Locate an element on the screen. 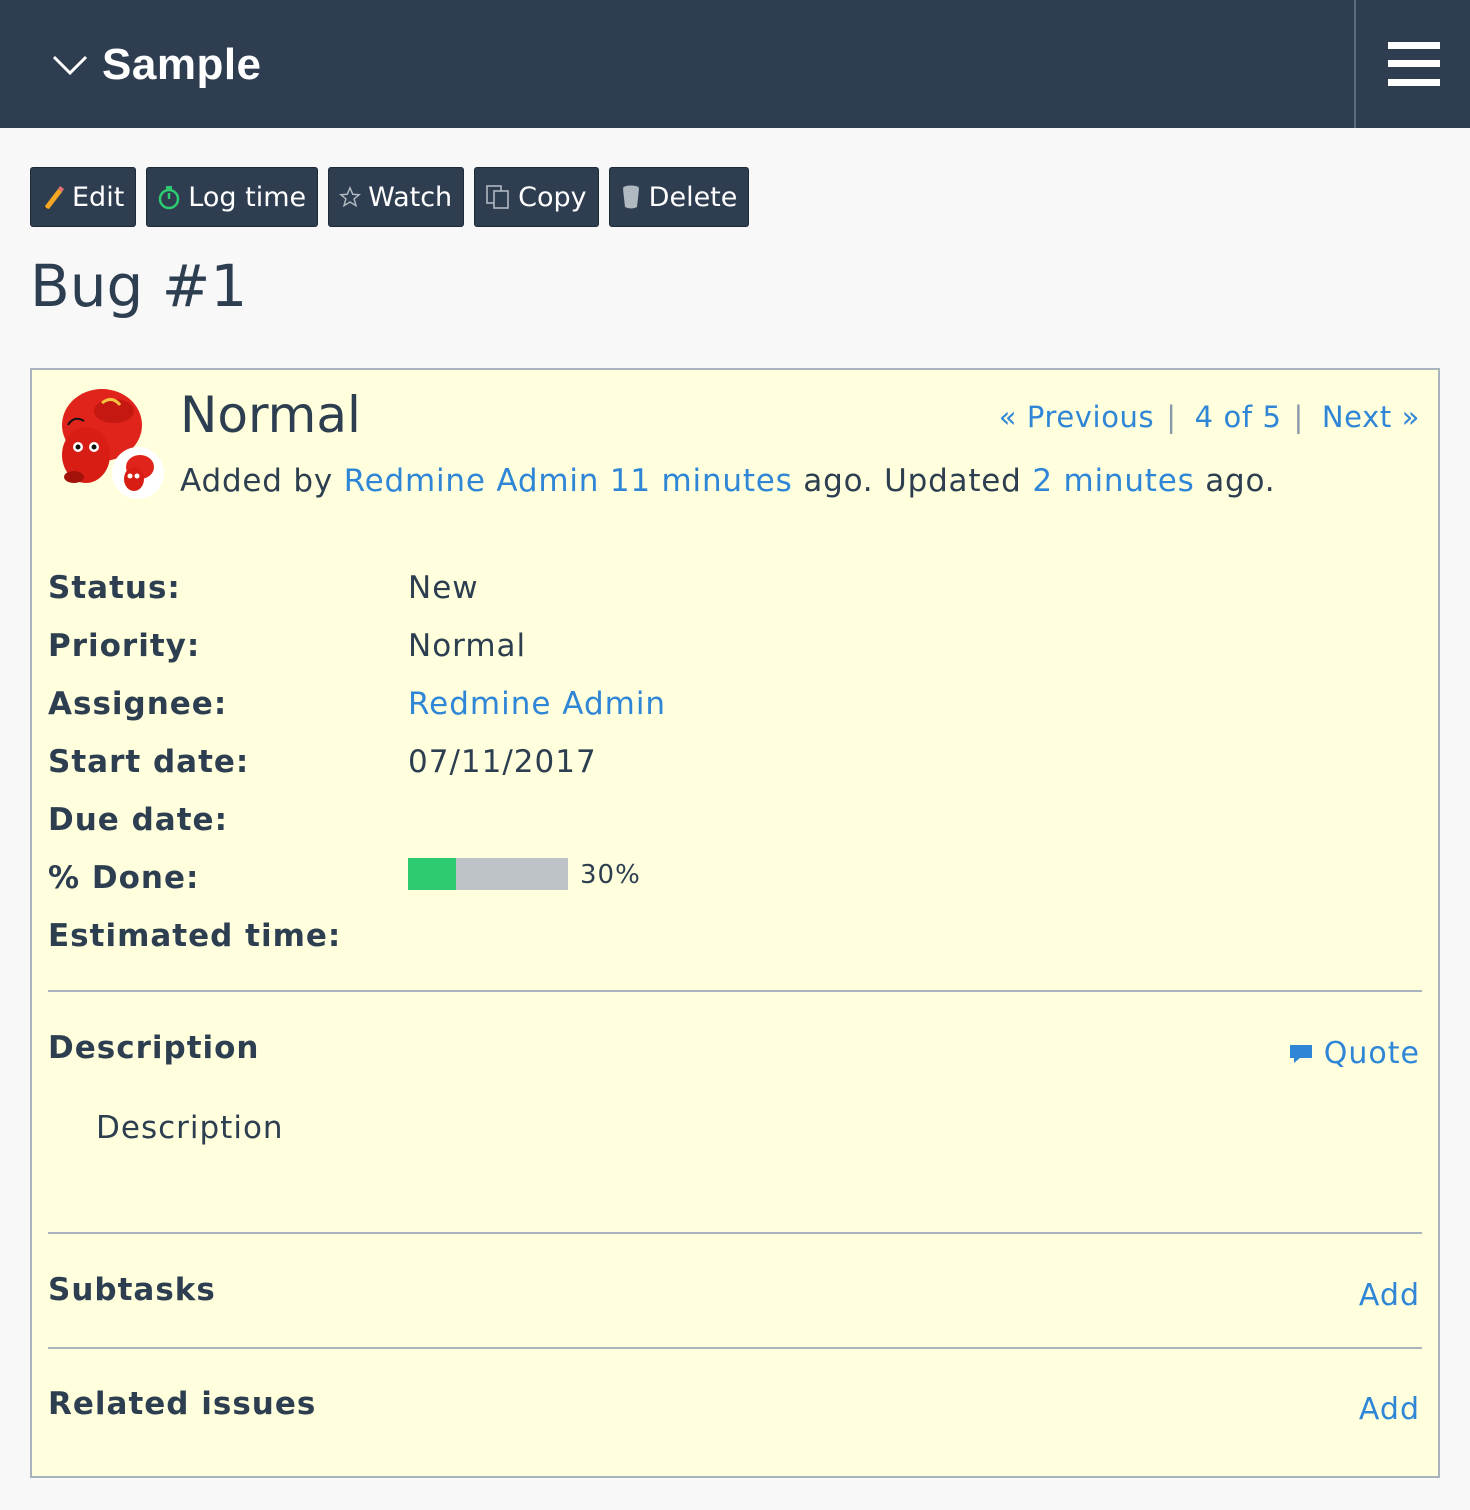 The height and width of the screenshot is (1510, 1470). attribute-label: % Done: is located at coordinates (124, 878).